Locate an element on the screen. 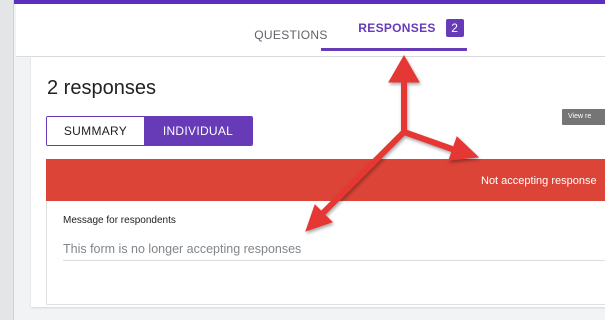 This screenshot has height=320, width=605. message-label: Message for respondents is located at coordinates (119, 220).